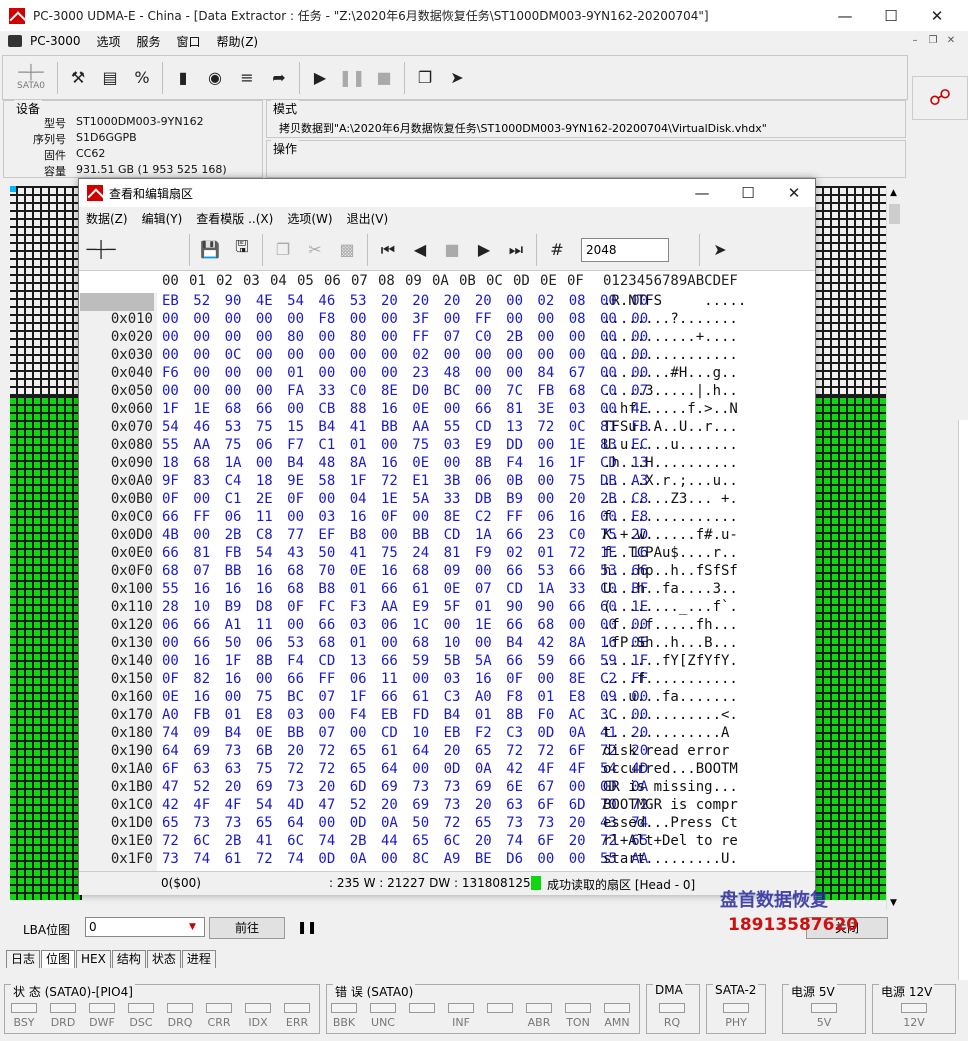 This screenshot has width=968, height=1041. Describe the element at coordinates (320, 78) in the screenshot. I see `play-icon: ▶` at that location.